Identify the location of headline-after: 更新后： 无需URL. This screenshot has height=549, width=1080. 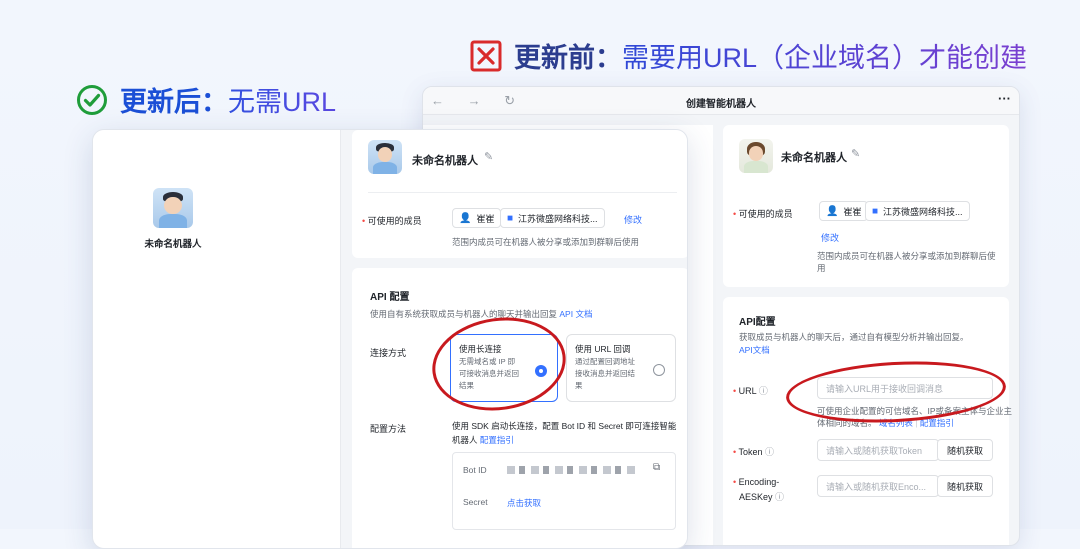
(206, 99).